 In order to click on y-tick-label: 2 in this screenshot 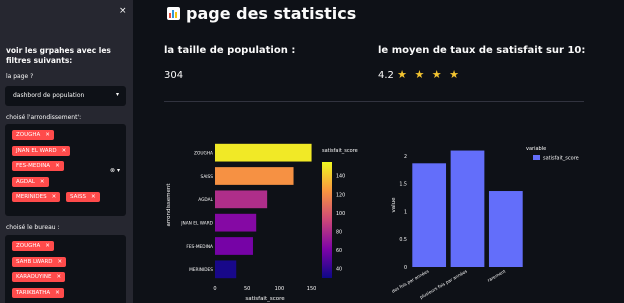, I will do `click(405, 157)`.